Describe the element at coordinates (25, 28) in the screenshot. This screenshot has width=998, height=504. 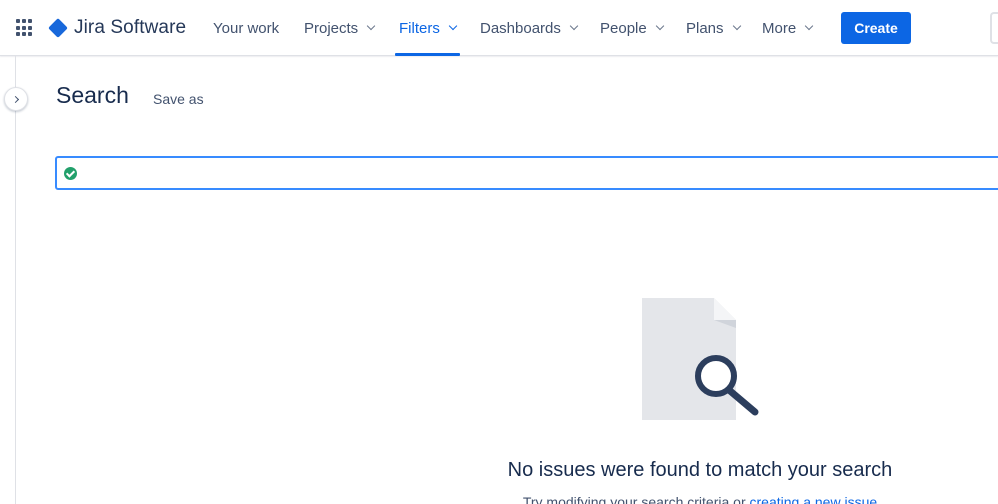
I see `app-switcher-icon` at that location.